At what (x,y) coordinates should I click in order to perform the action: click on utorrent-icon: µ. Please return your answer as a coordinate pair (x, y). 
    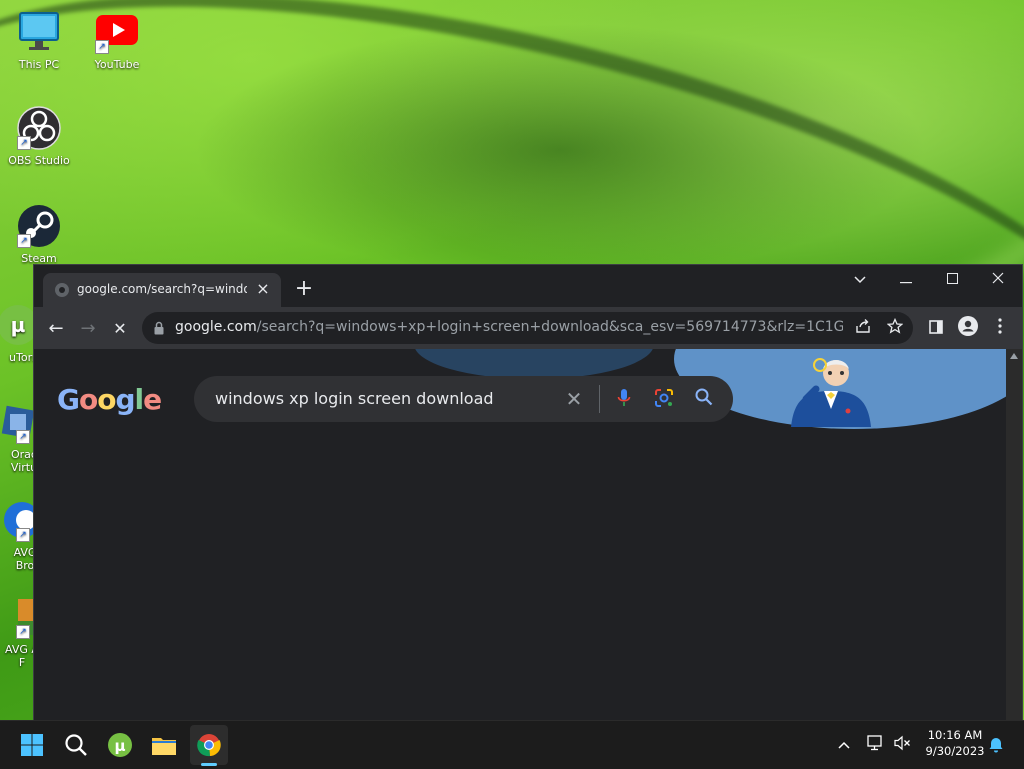
    Looking at the image, I should click on (120, 745).